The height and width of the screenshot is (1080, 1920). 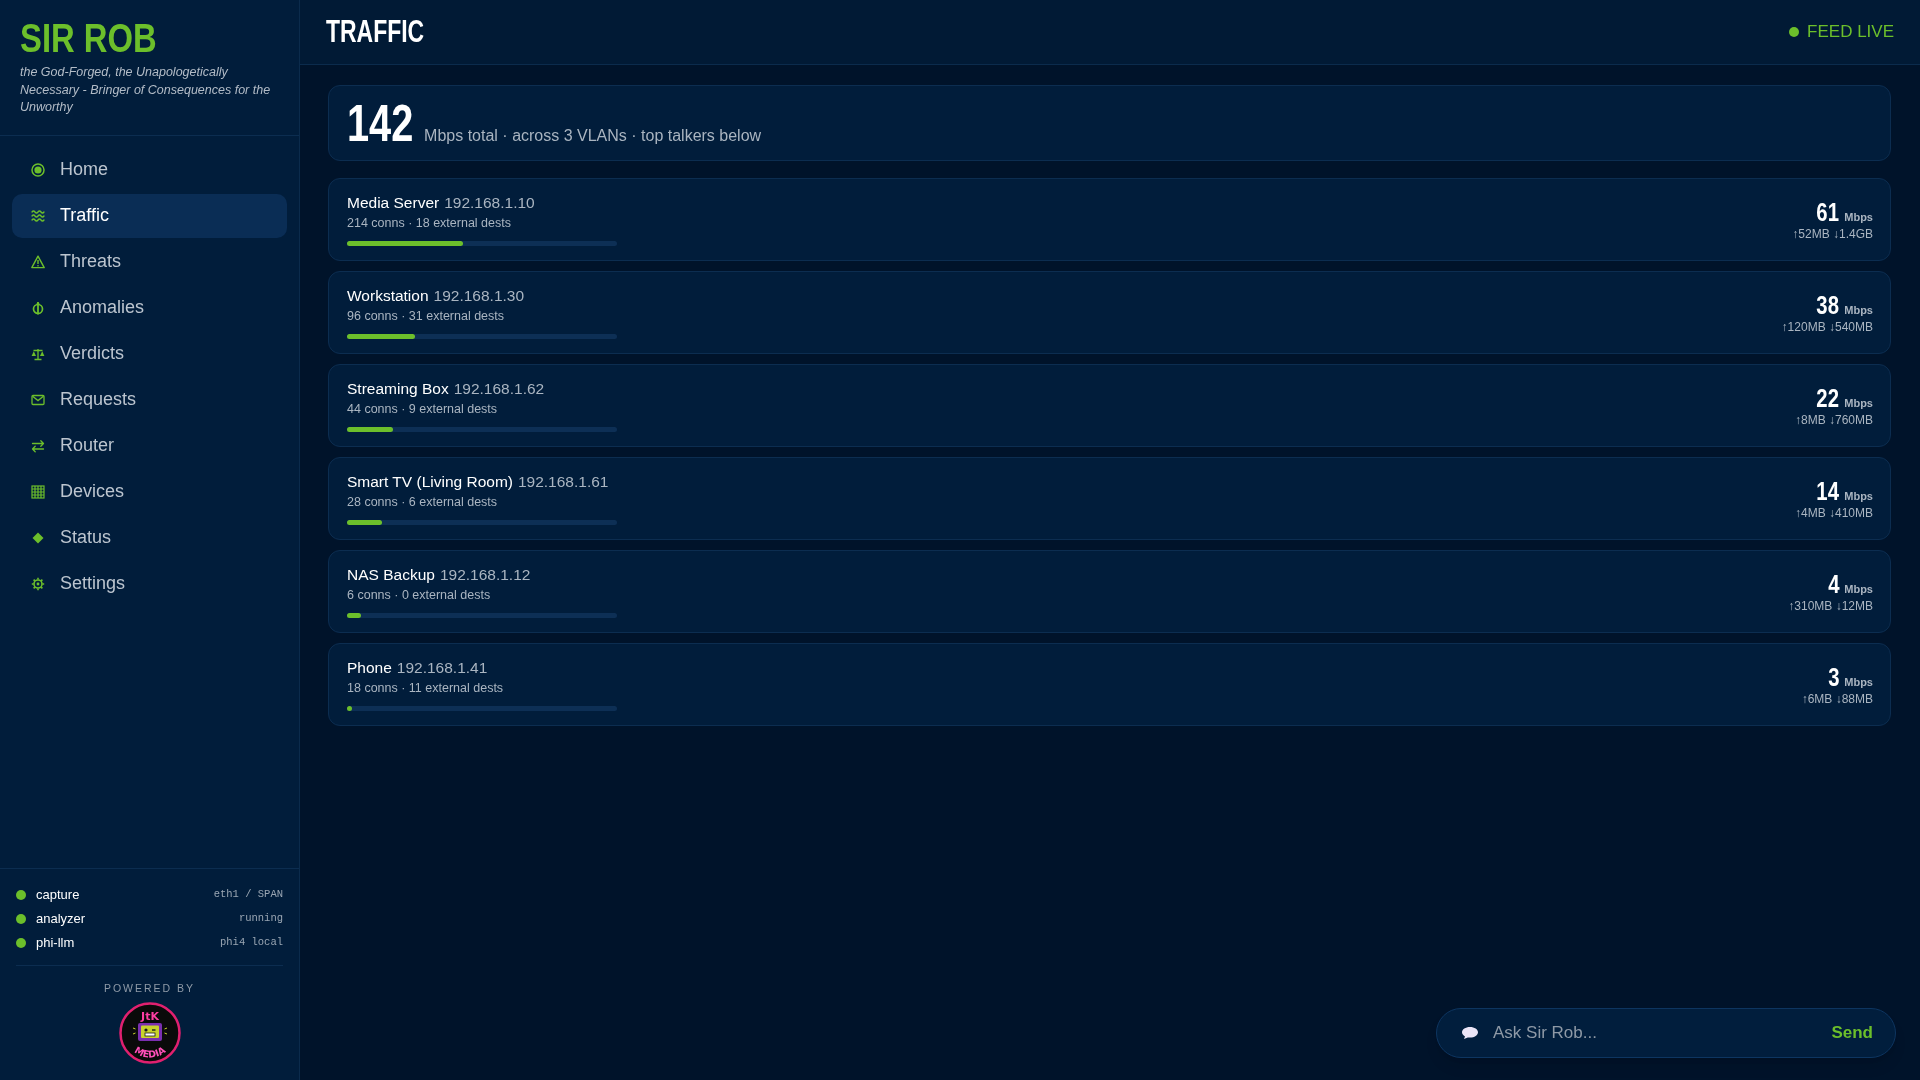 What do you see at coordinates (422, 409) in the screenshot?
I see `connection-details: 44 conns · 9 external dests` at bounding box center [422, 409].